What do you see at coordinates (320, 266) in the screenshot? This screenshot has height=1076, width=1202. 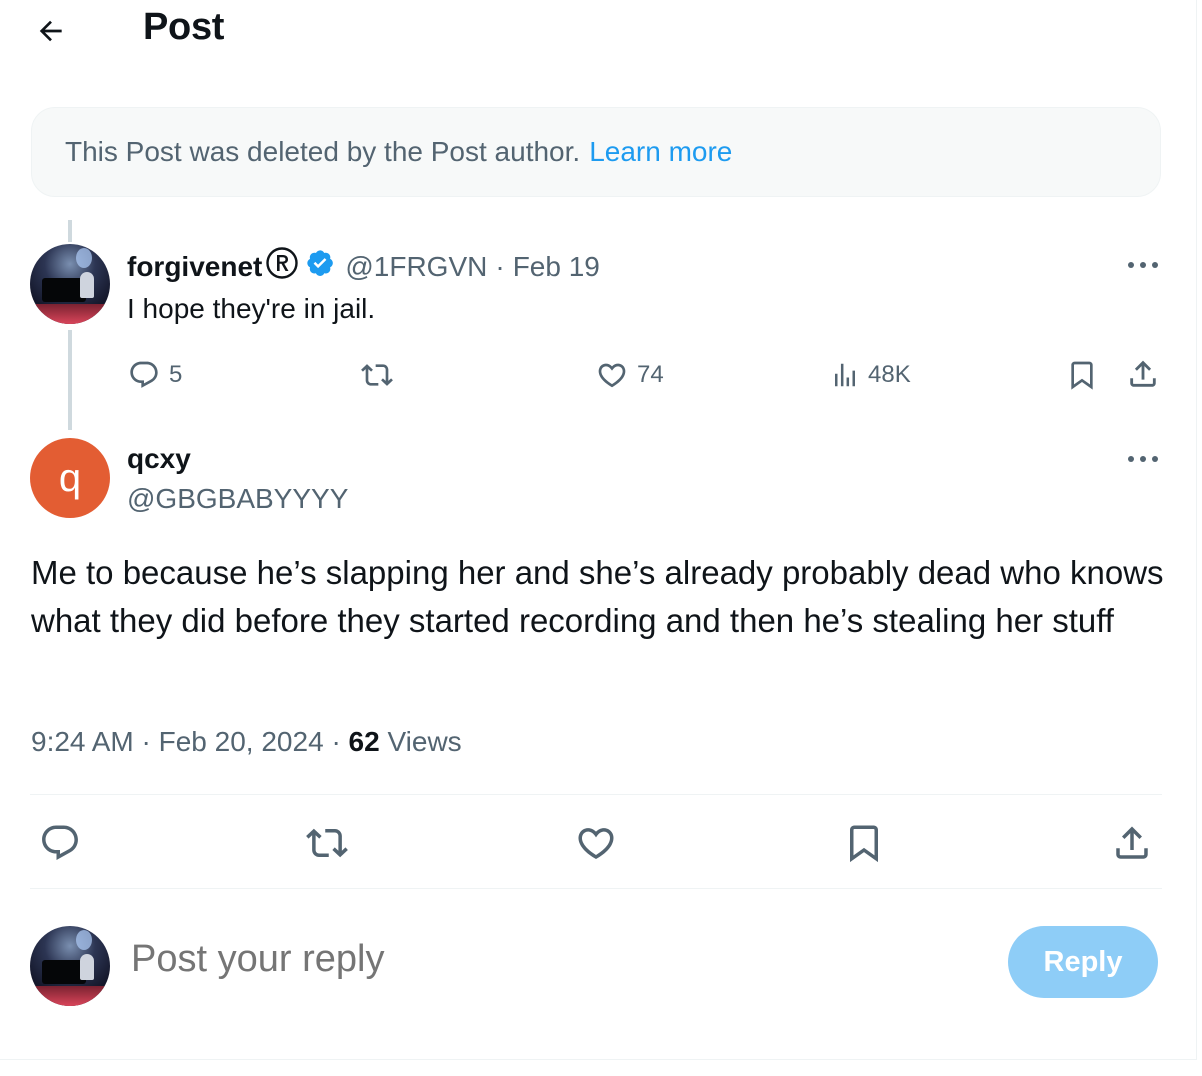 I see `verified-badge-icon` at bounding box center [320, 266].